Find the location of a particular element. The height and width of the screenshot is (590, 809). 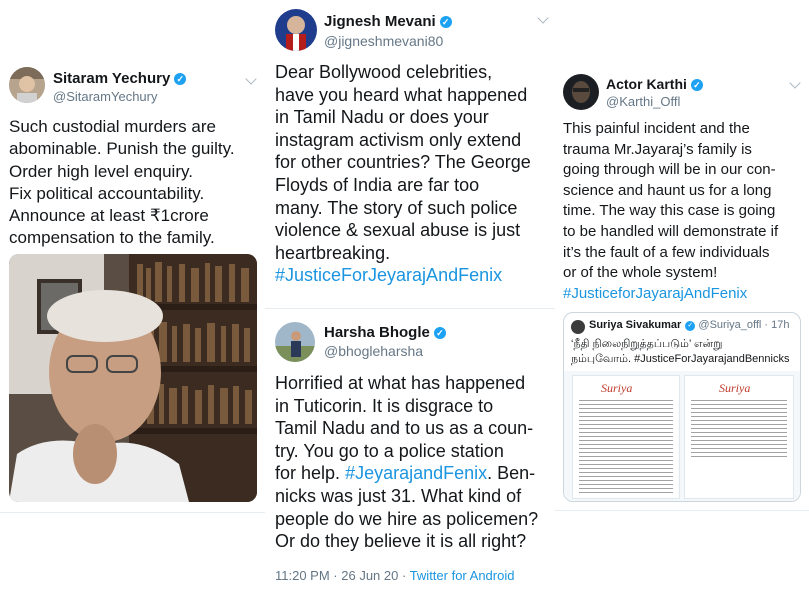

display-name: Actor Karthi ✓ is located at coordinates (654, 84).